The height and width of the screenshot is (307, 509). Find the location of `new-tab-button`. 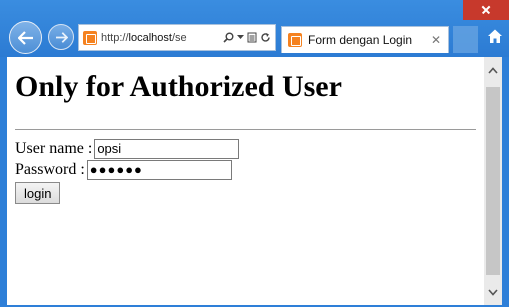

new-tab-button is located at coordinates (465, 39).